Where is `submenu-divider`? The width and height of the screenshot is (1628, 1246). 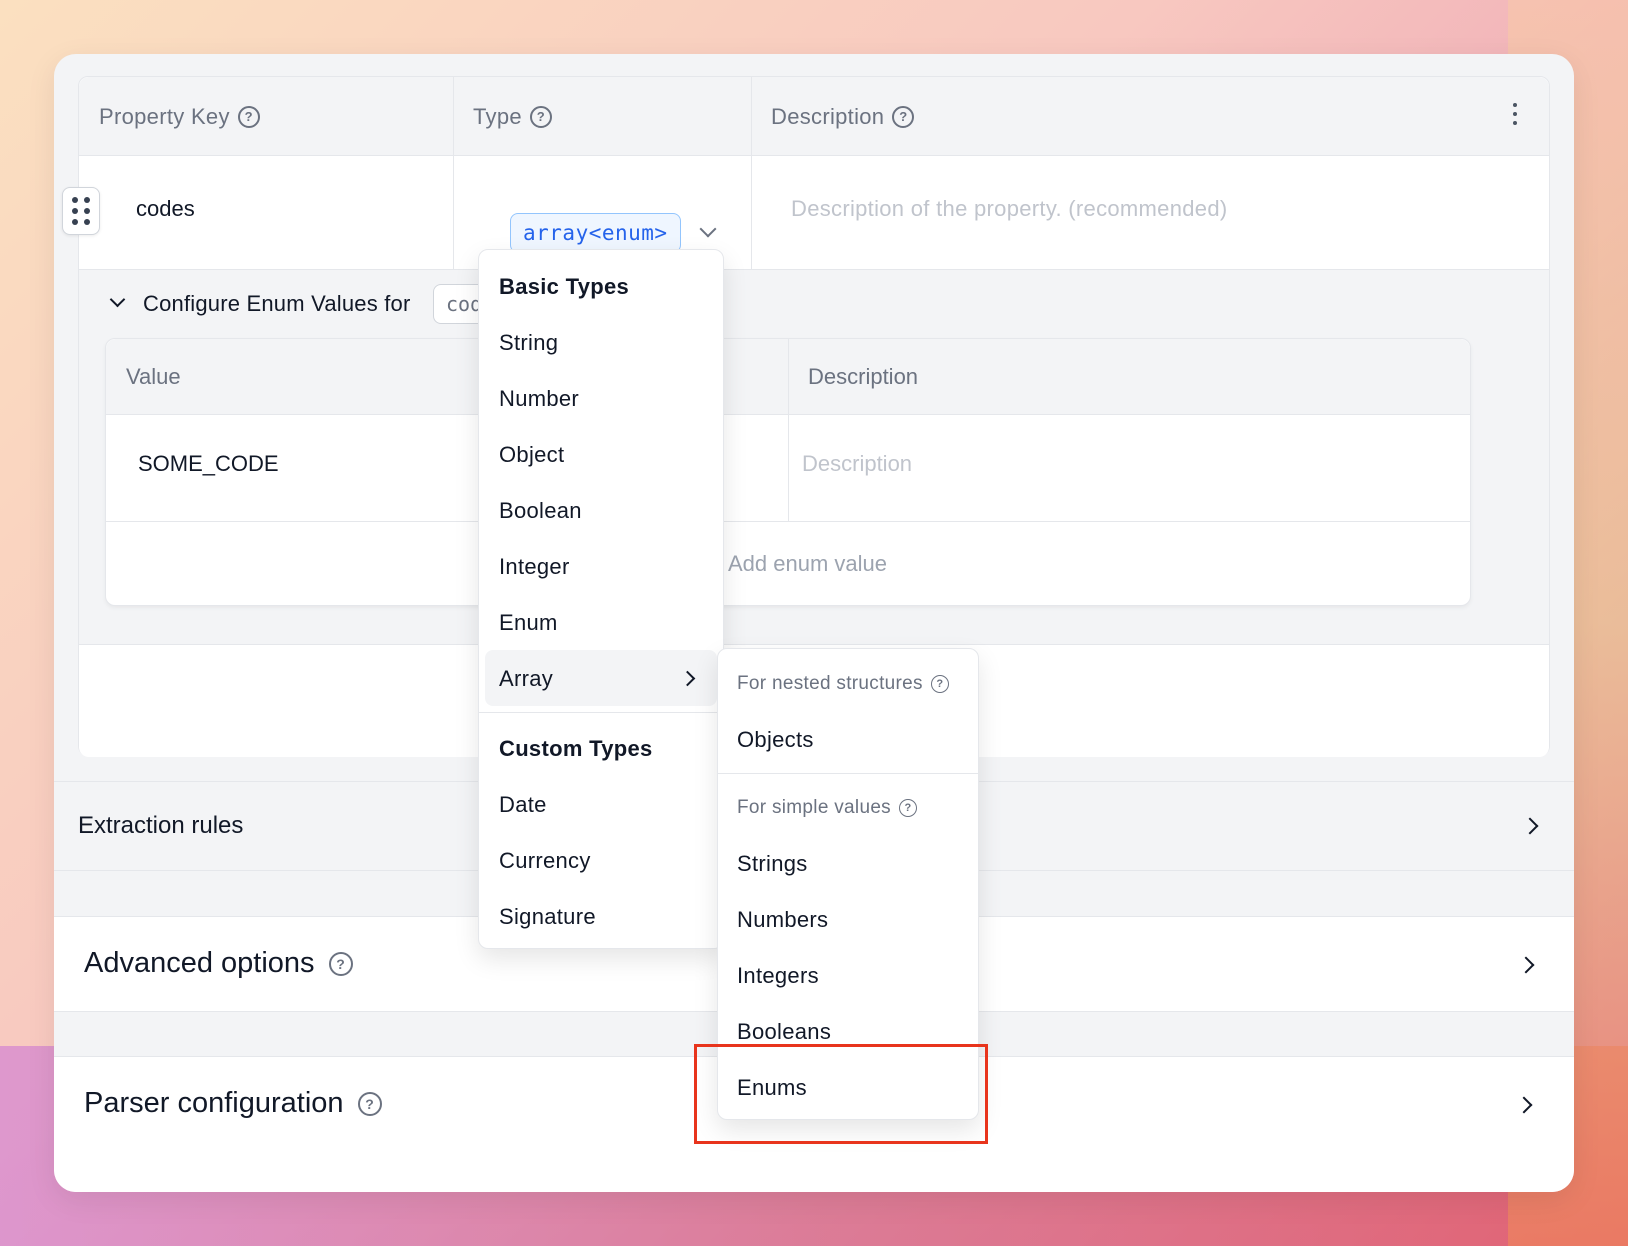
submenu-divider is located at coordinates (848, 773).